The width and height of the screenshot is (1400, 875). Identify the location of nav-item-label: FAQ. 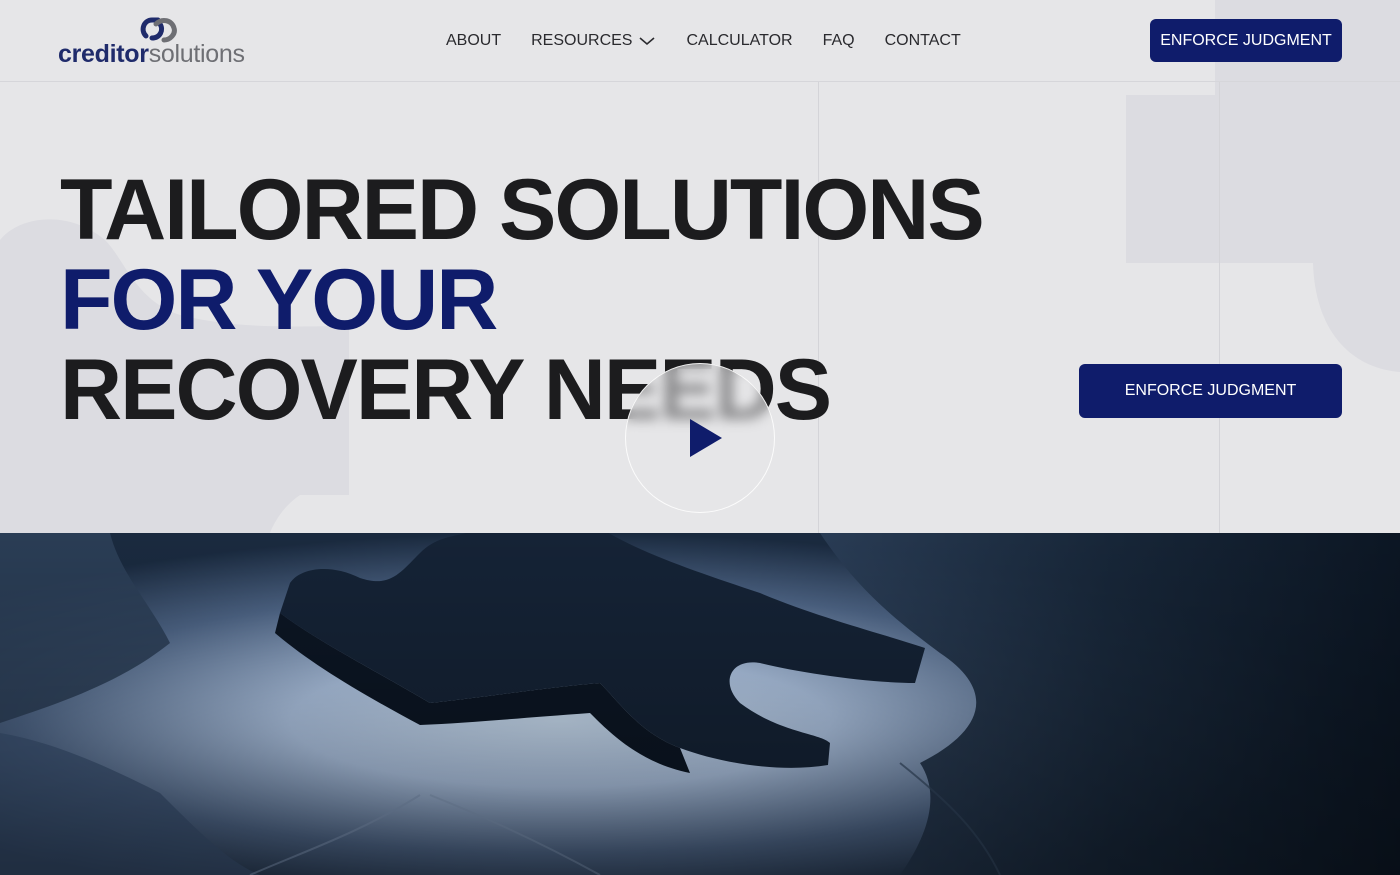
(838, 40).